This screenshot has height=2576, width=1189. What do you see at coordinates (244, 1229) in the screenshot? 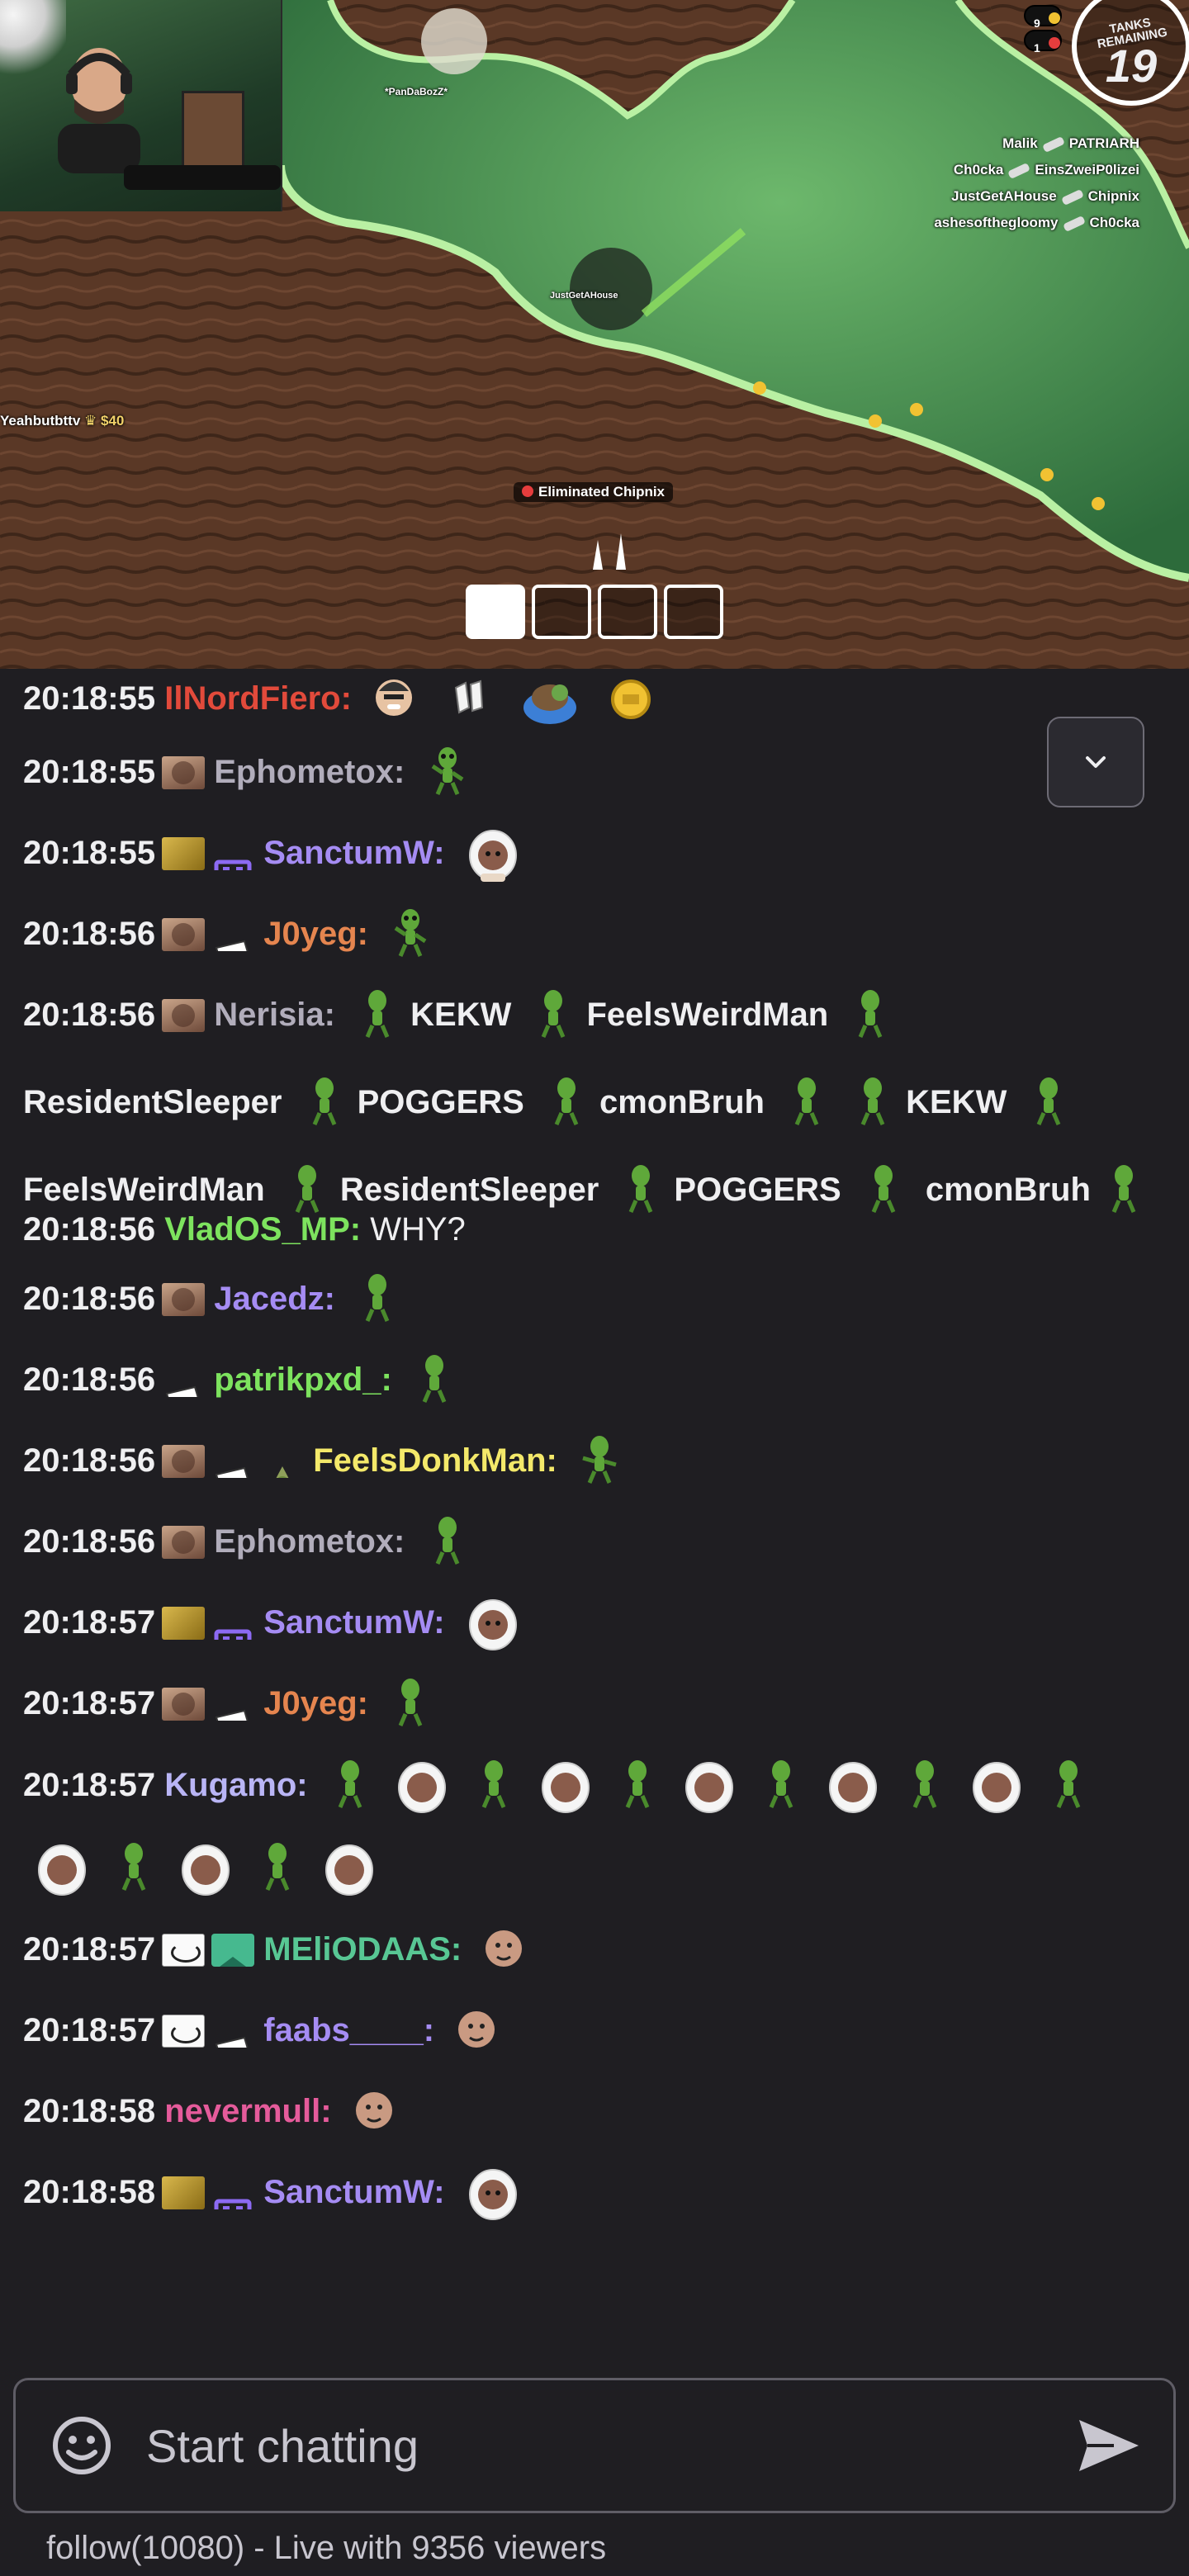
I see `chat-message: 20:18:56 VladOS_MP: WHY?` at bounding box center [244, 1229].